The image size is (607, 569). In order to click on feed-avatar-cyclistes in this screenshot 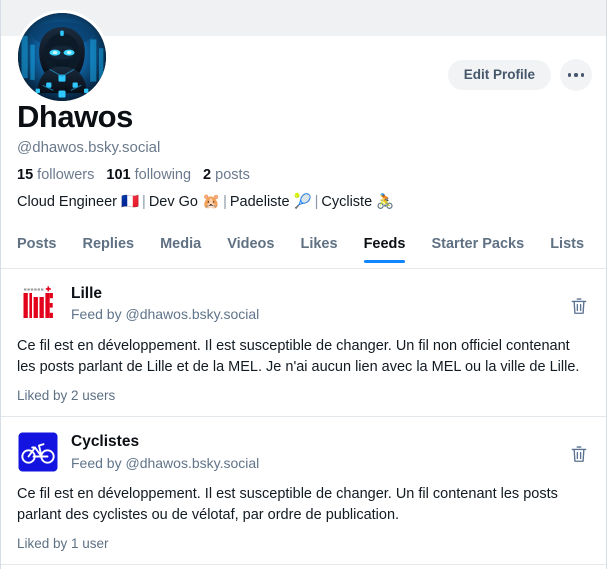, I will do `click(38, 452)`.